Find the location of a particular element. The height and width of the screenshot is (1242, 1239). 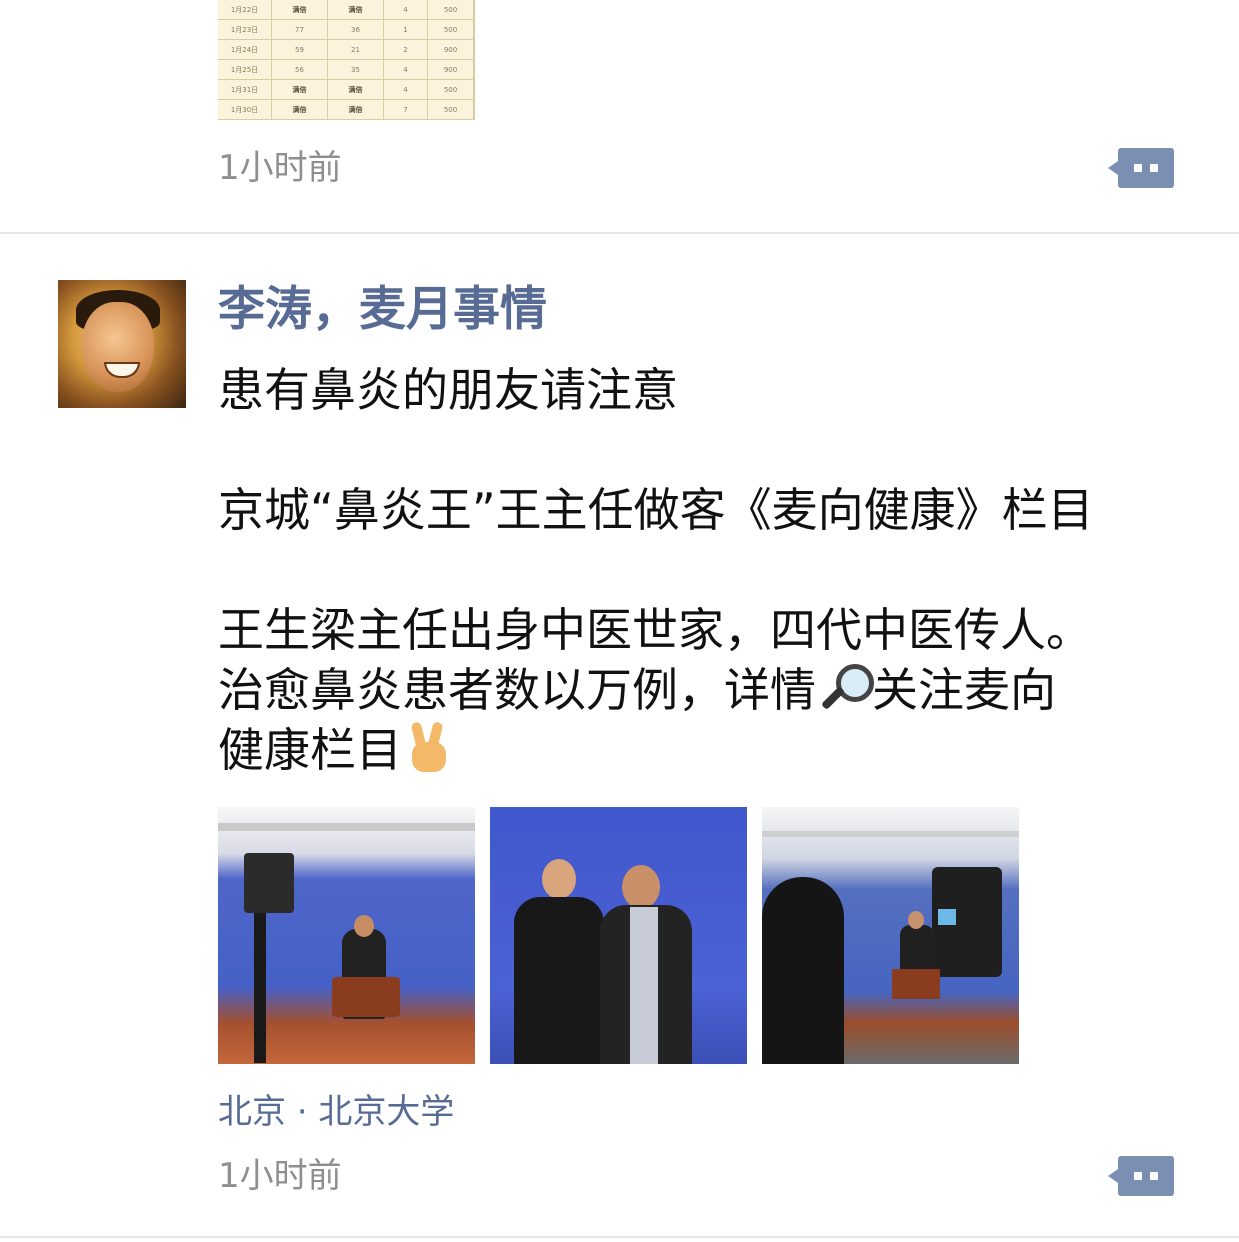

post-text-line: 王生梁主任出身中医世家，四代中医传人。 is located at coordinates (655, 630).